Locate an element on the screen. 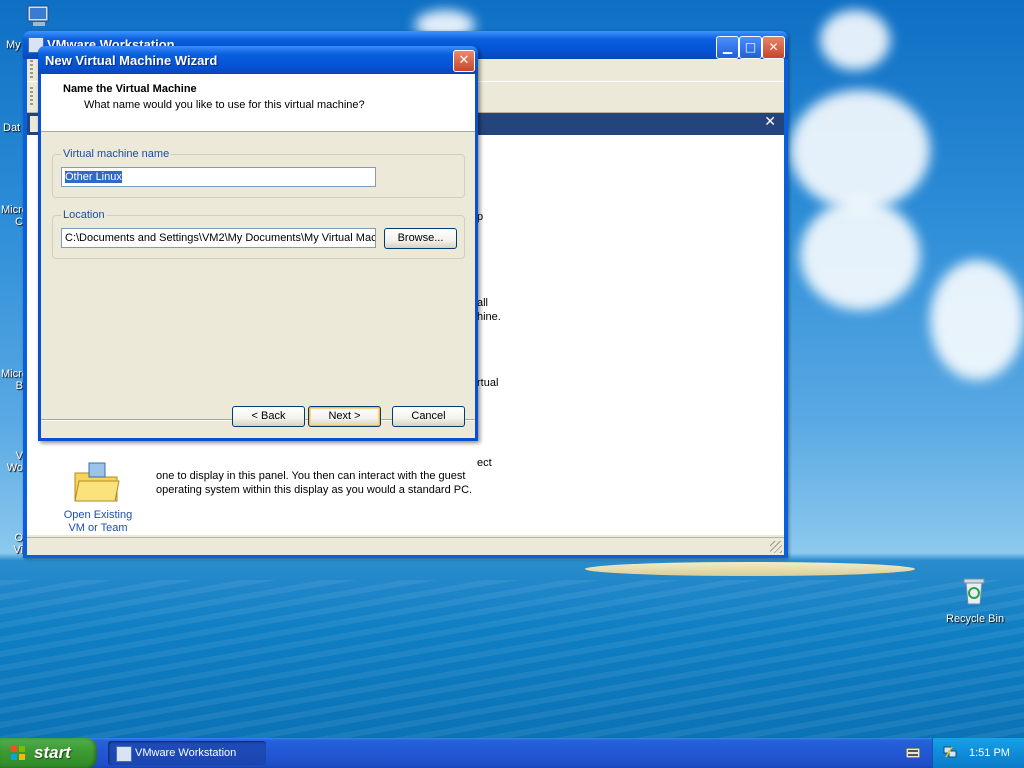  tab-close-icon: ✕ is located at coordinates (770, 122).